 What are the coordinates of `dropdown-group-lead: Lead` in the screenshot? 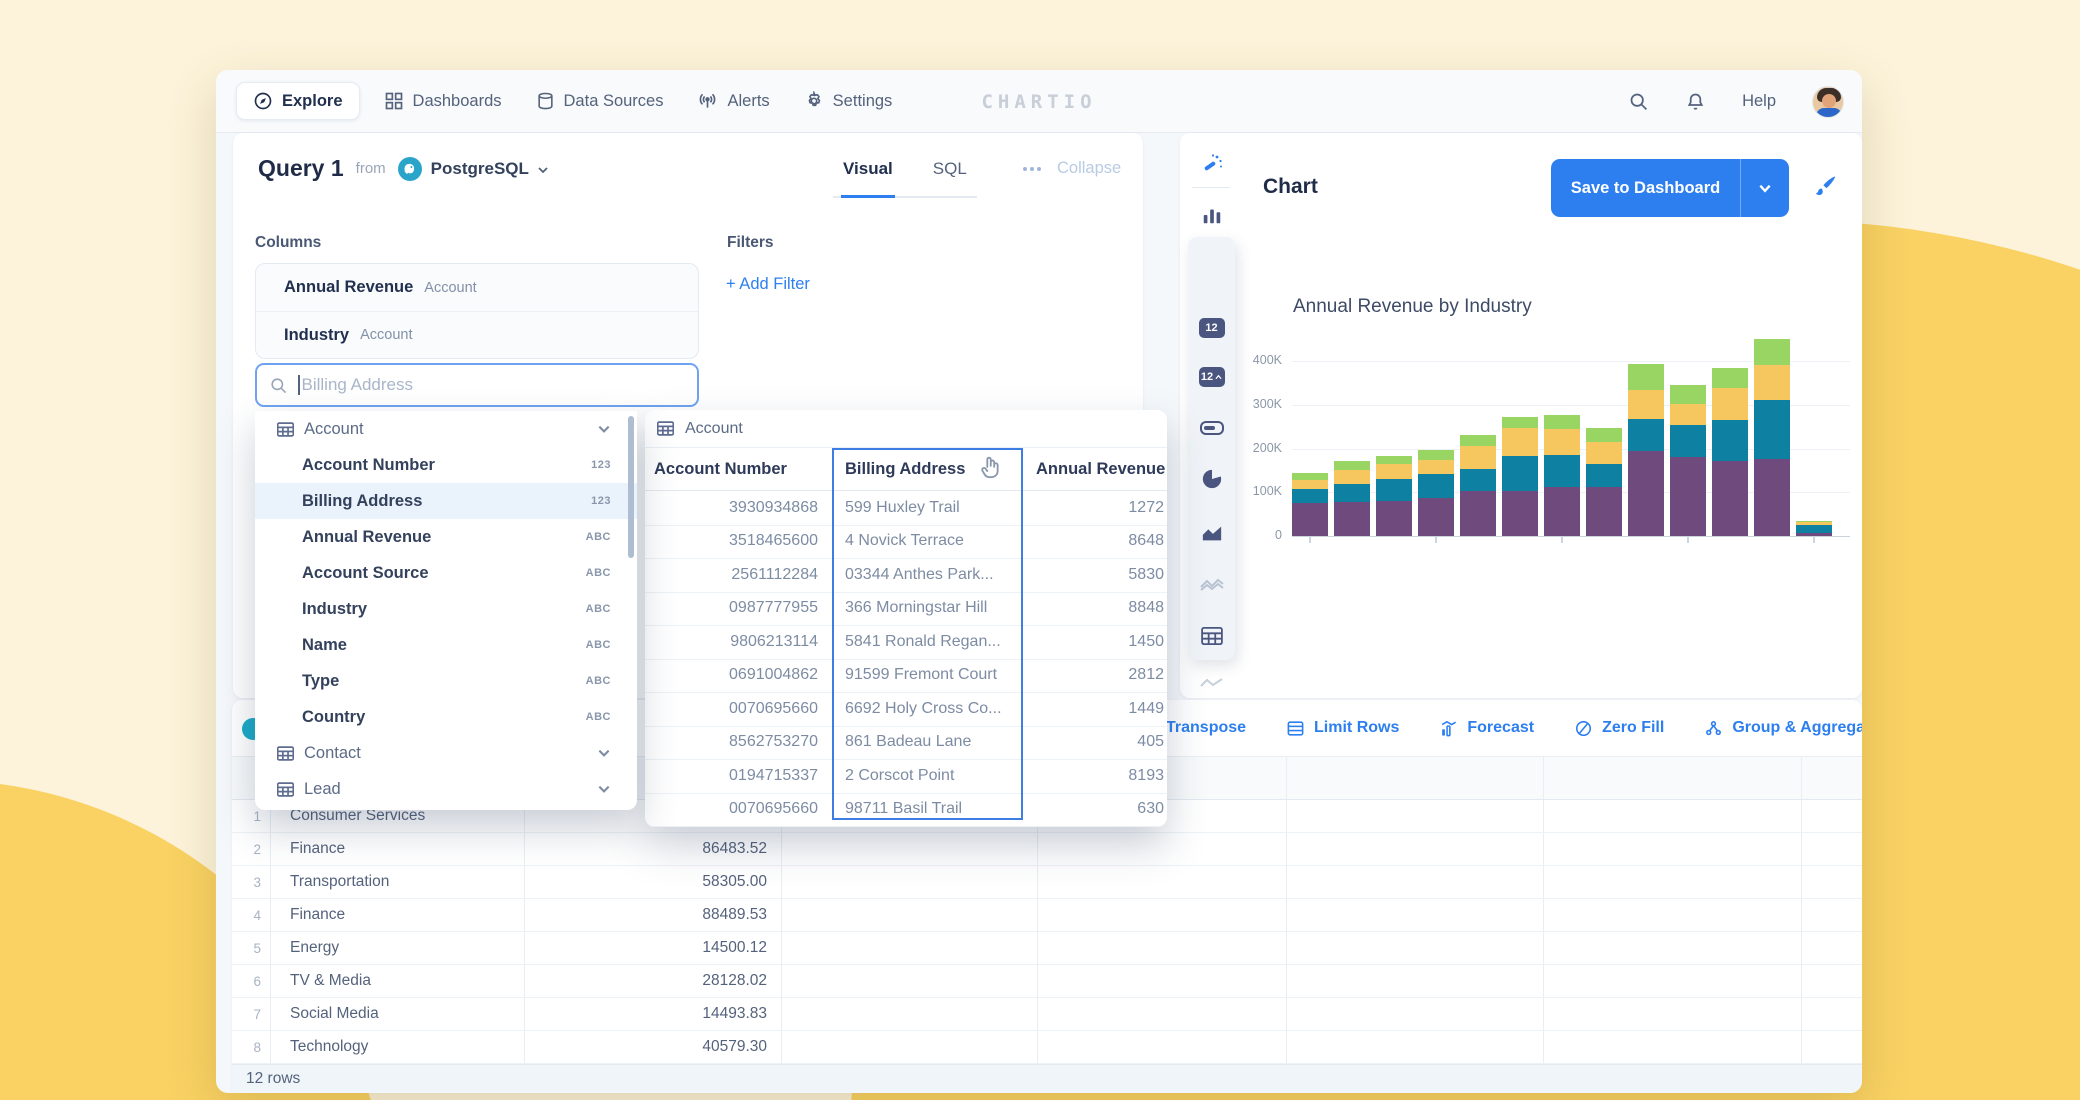 It's located at (446, 789).